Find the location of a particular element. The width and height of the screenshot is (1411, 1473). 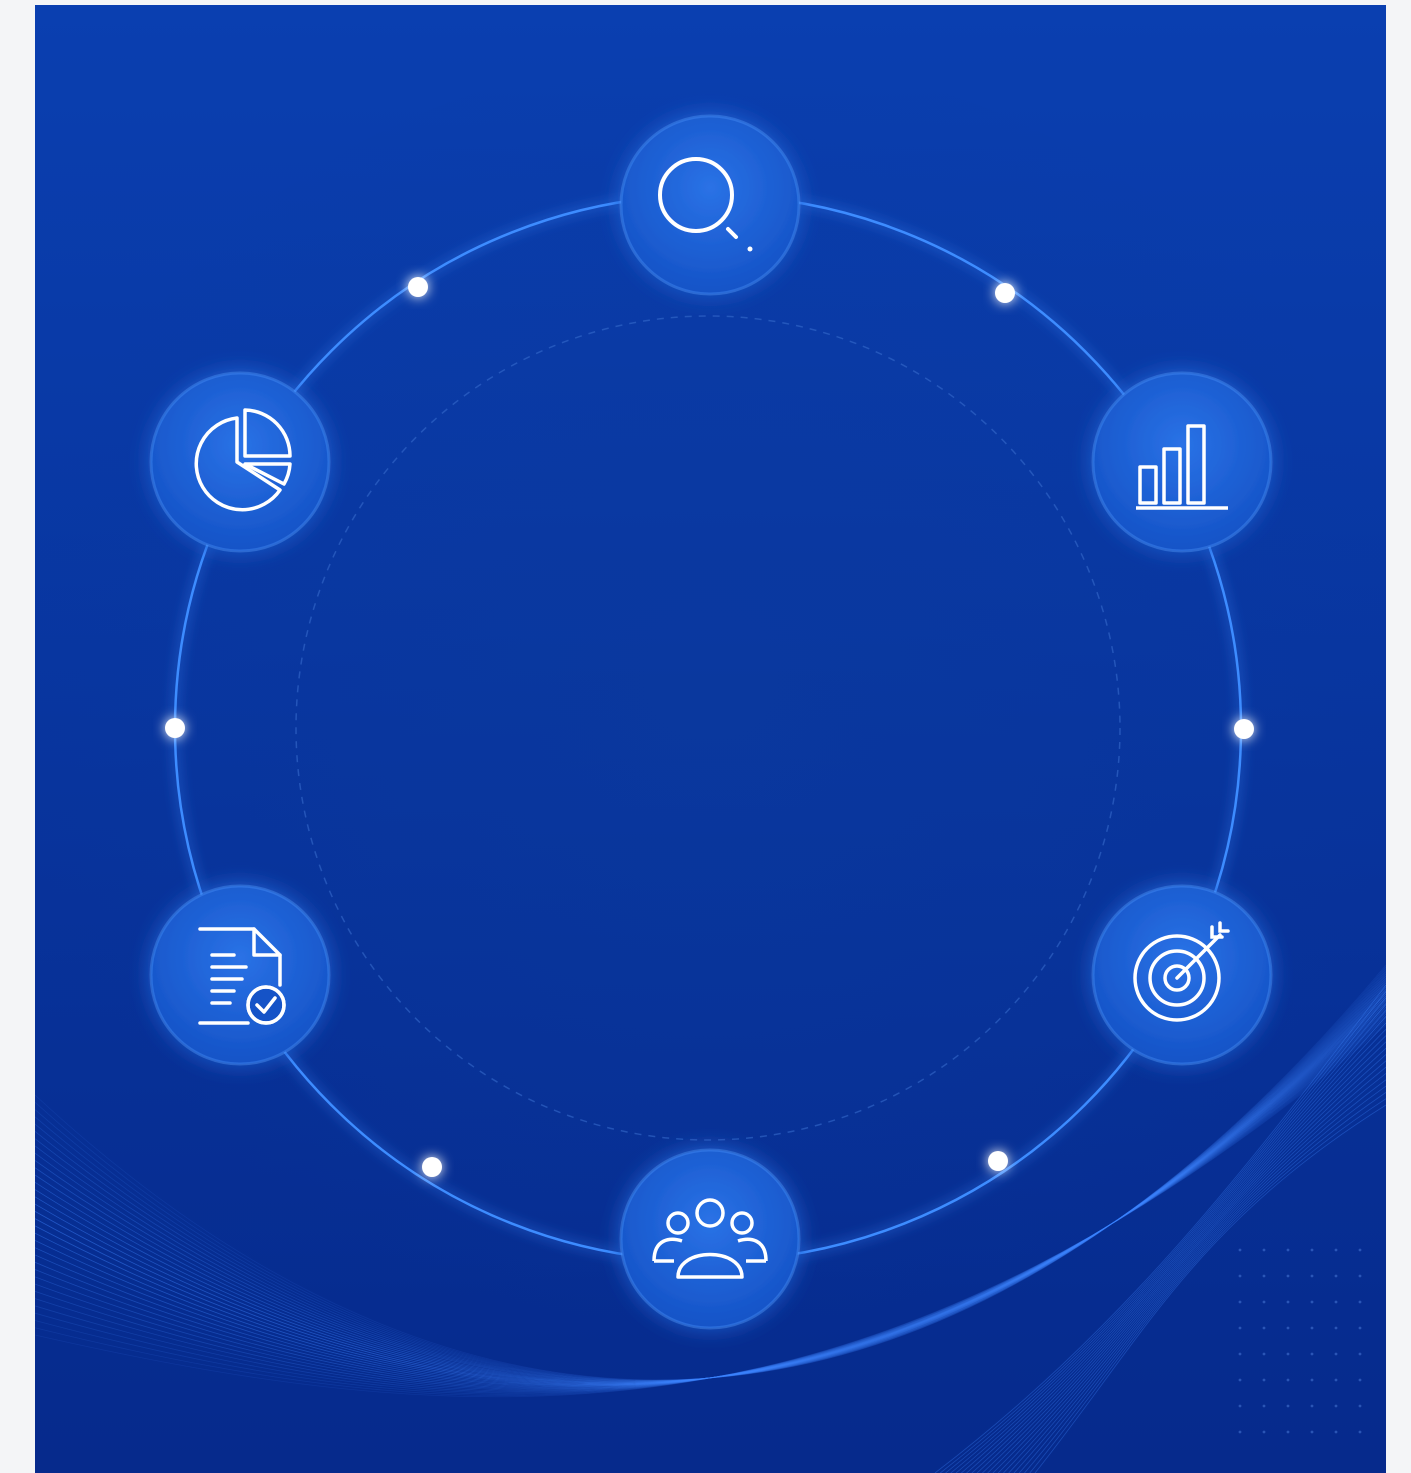

node-target is located at coordinates (1182, 975).